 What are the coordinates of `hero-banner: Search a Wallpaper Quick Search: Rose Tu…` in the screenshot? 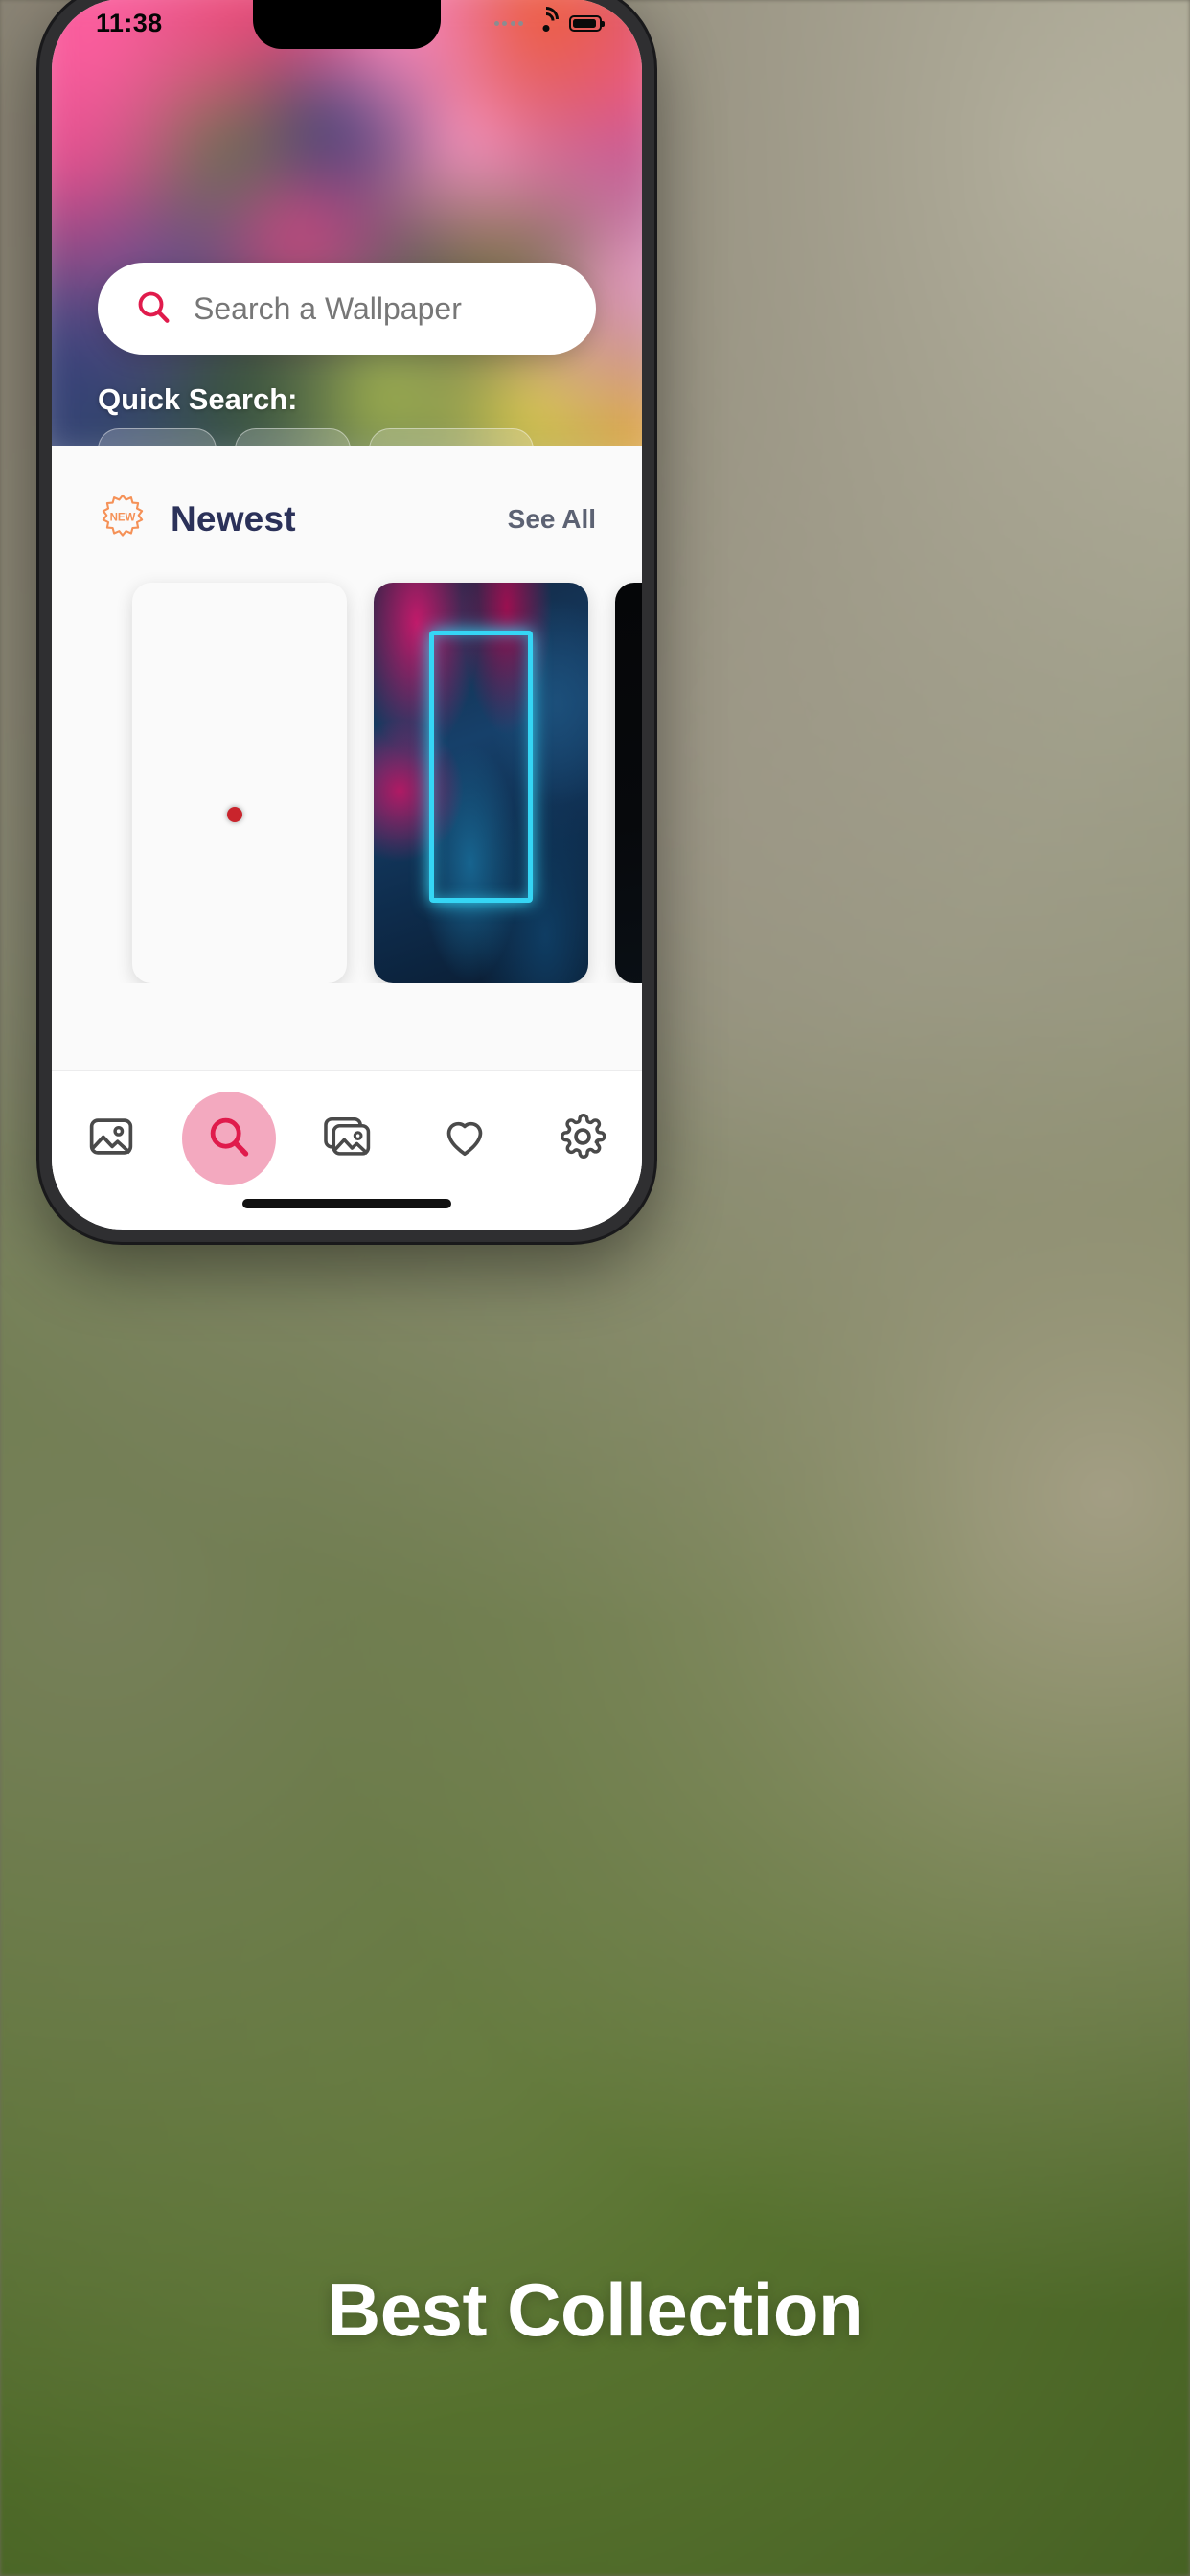 It's located at (347, 223).